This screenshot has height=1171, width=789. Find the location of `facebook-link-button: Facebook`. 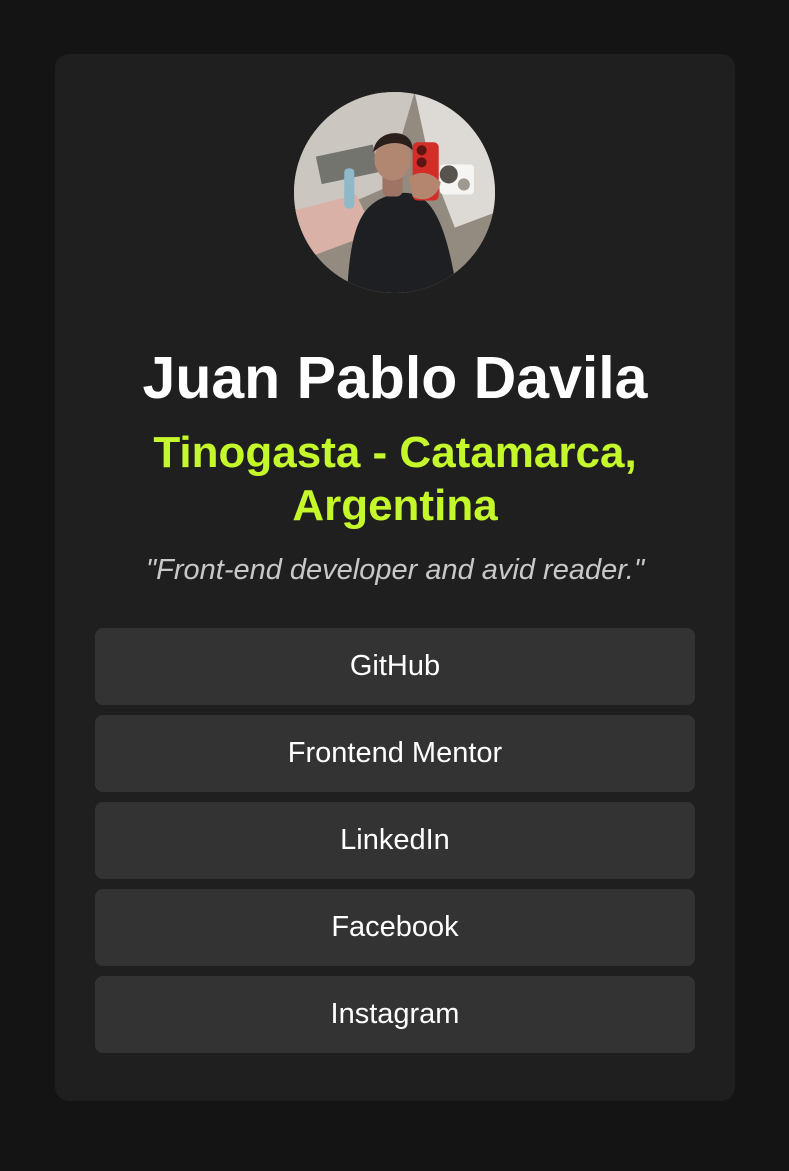

facebook-link-button: Facebook is located at coordinates (395, 927).